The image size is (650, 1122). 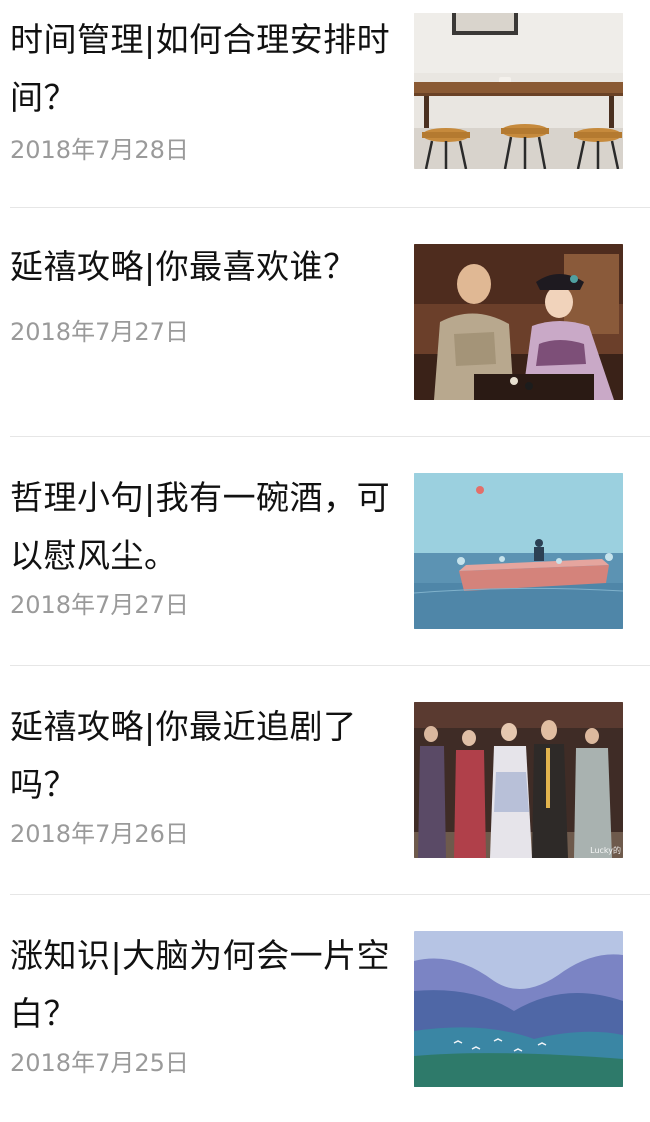 What do you see at coordinates (605, 850) in the screenshot?
I see `image-watermark: Lucky的` at bounding box center [605, 850].